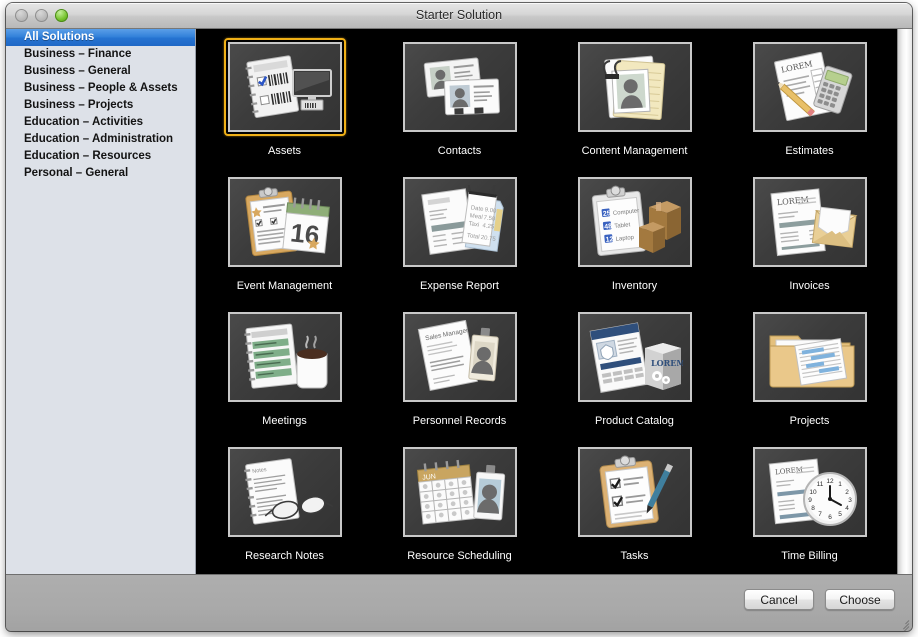 Image resolution: width=918 pixels, height=637 pixels. I want to click on titlebar-highlight, so click(459, 3).